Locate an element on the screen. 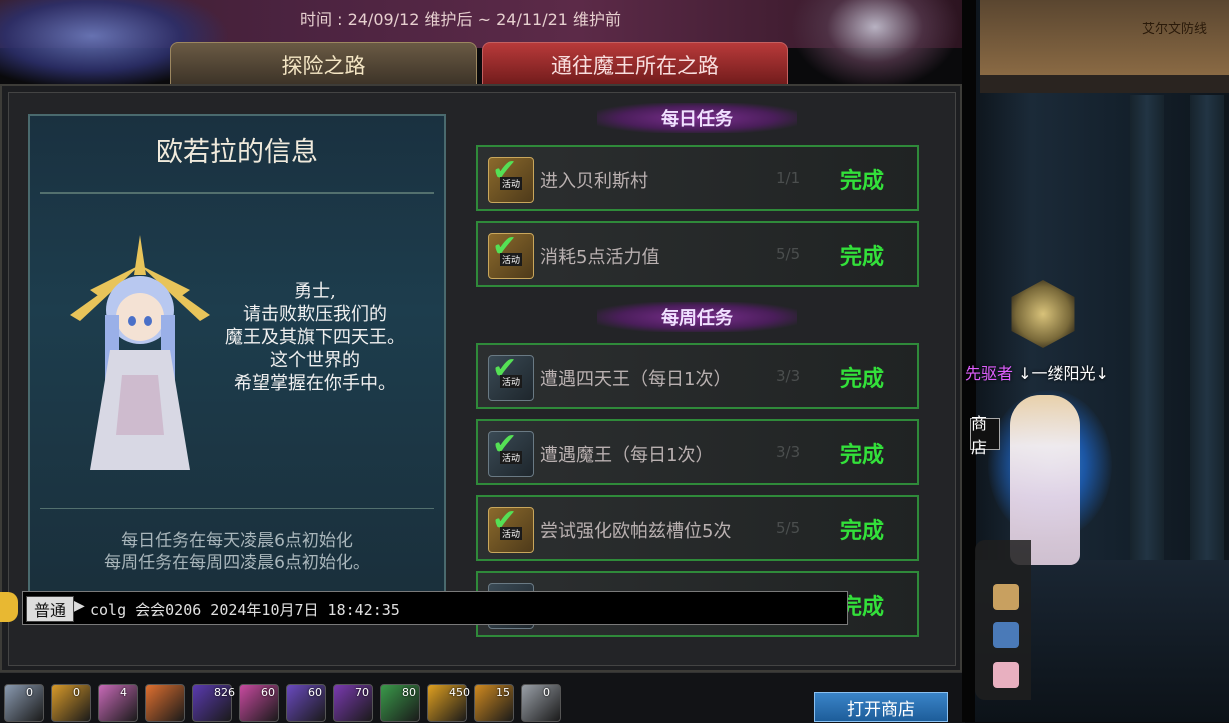 Image resolution: width=1229 pixels, height=723 pixels. quote-line: 魔王及其旗下四天王。 is located at coordinates (315, 337).